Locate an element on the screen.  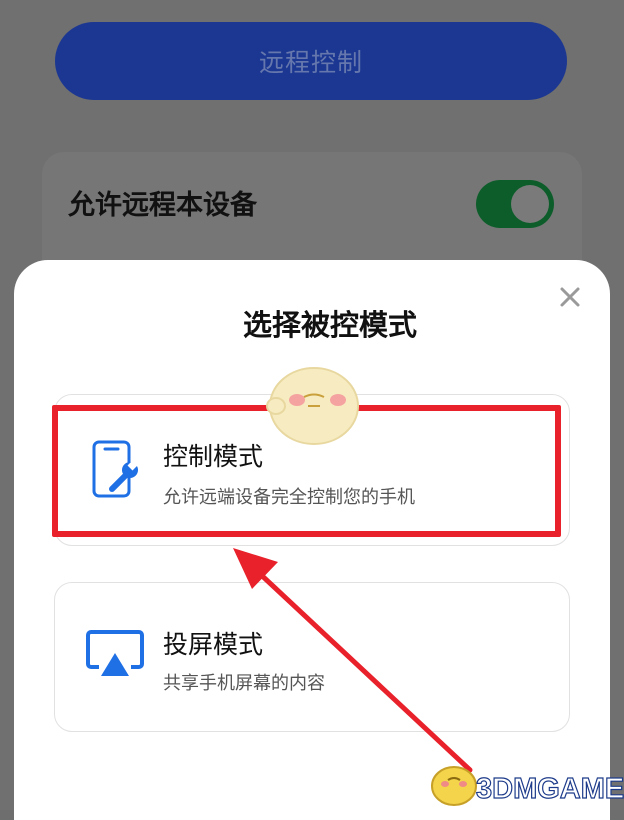
logo-mascot-icon is located at coordinates (454, 786).